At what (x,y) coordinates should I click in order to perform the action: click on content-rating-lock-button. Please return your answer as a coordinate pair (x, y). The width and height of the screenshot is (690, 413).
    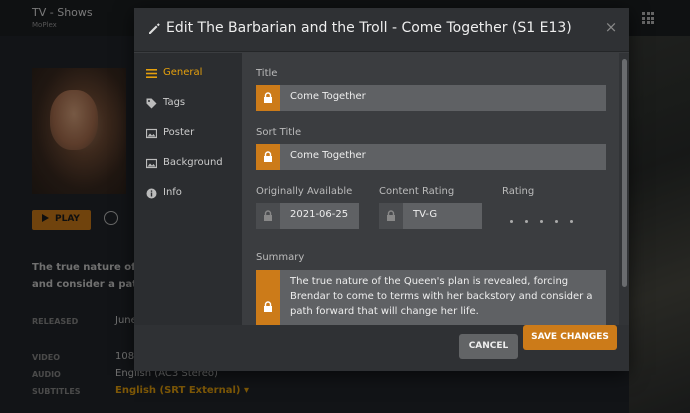
    Looking at the image, I should click on (391, 216).